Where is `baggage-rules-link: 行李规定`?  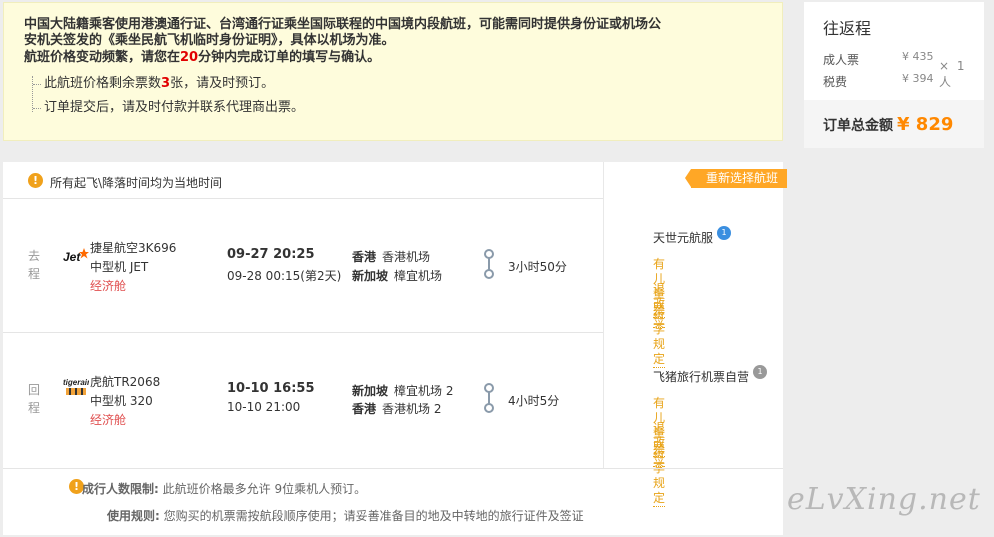 baggage-rules-link: 行李规定 is located at coordinates (659, 337).